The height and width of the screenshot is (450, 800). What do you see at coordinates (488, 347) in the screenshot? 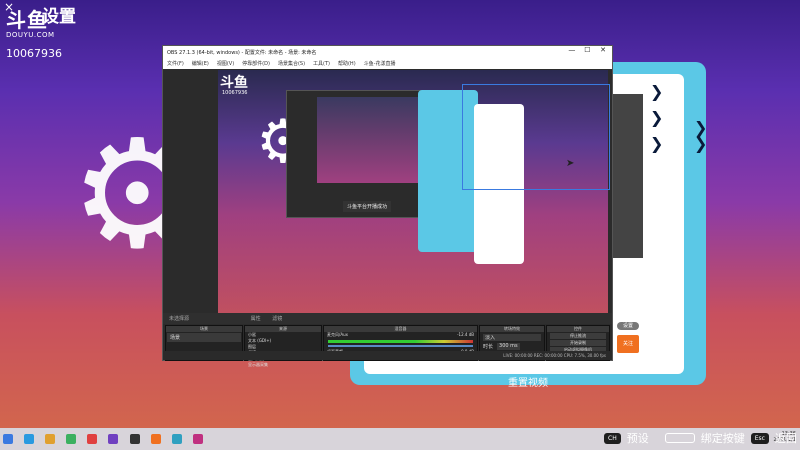
I see `duration-label: 时长` at bounding box center [488, 347].